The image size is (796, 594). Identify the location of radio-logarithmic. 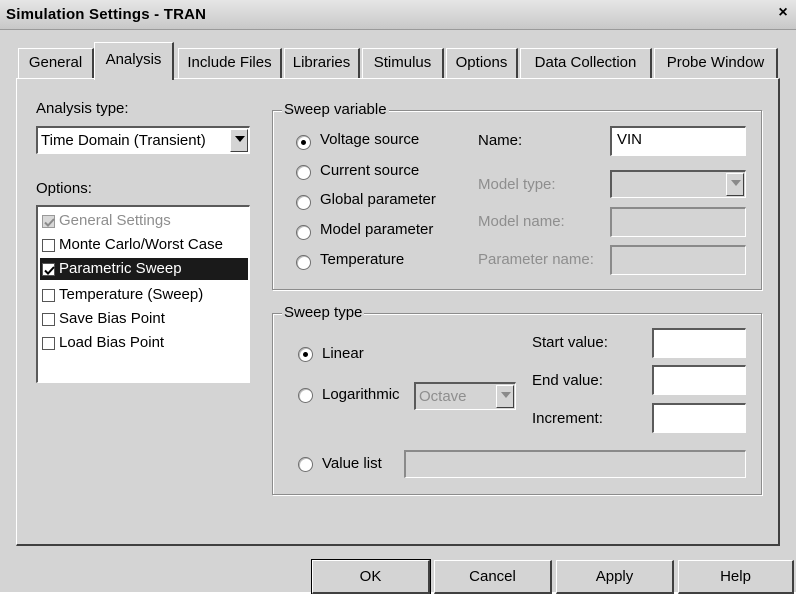
(305, 395).